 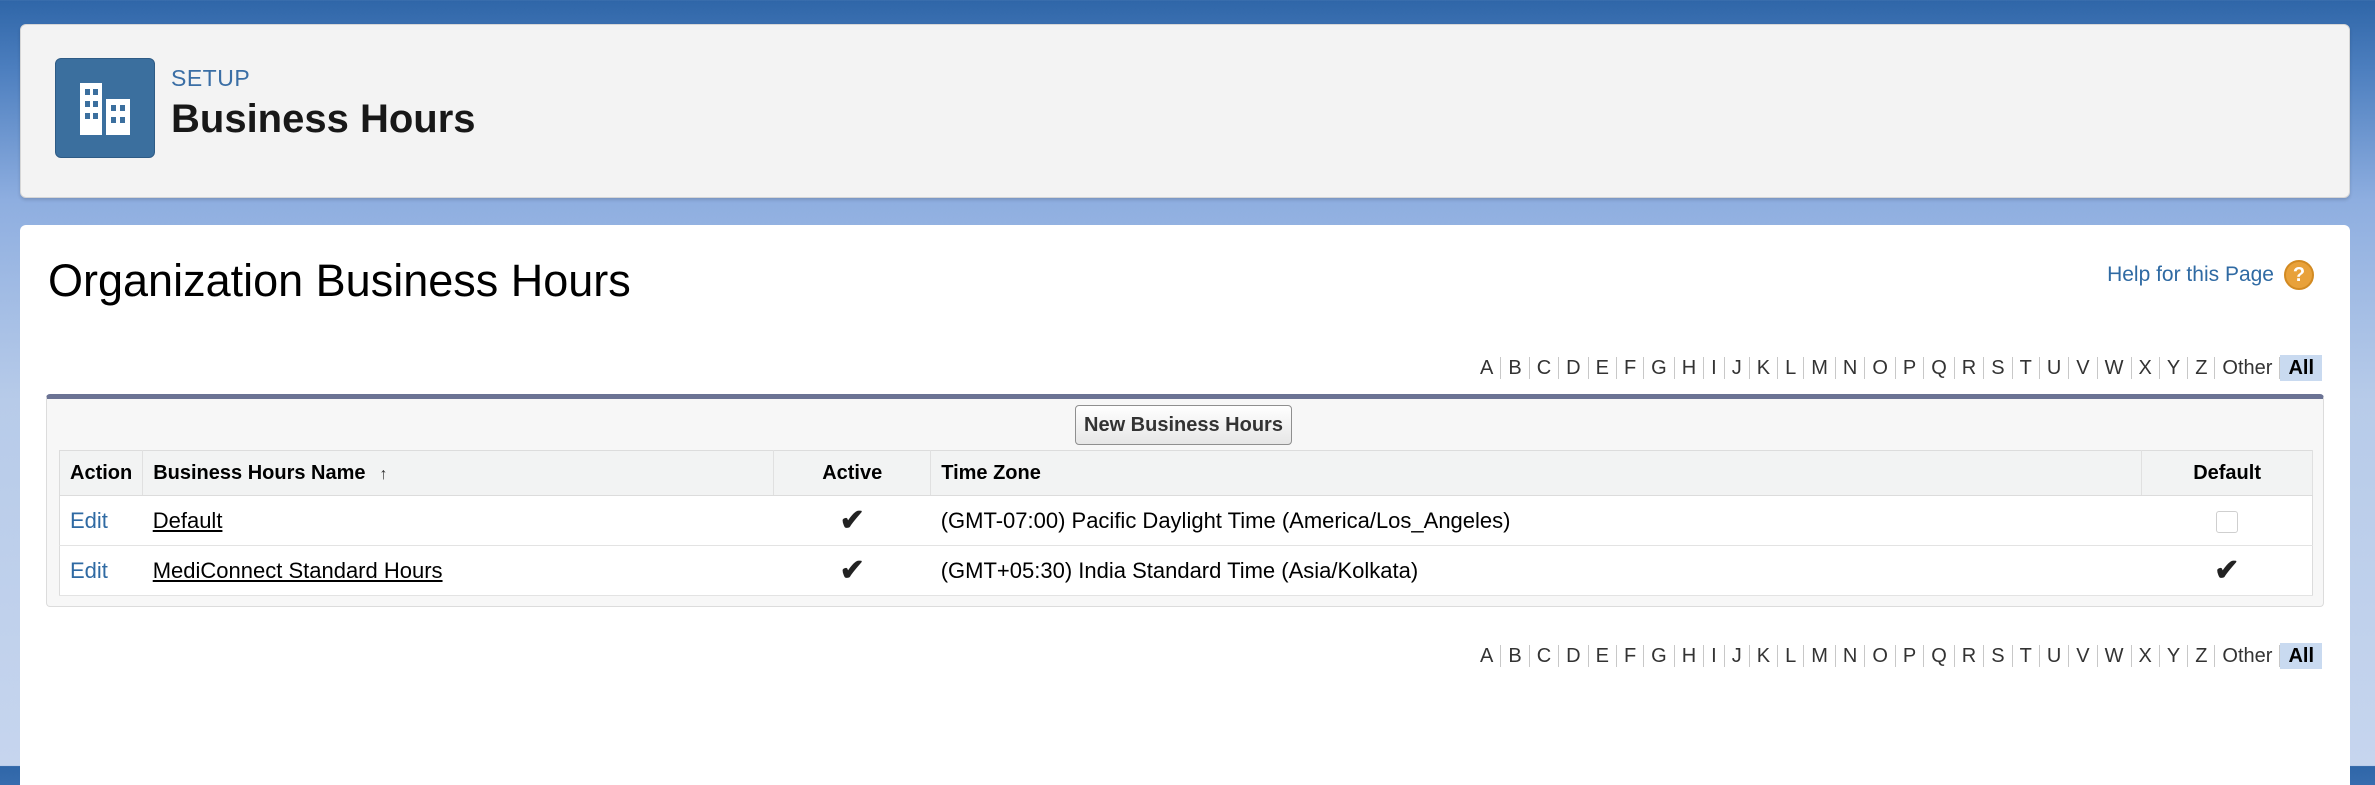 I want to click on column-header-name: Business Hours Name ↑, so click(x=458, y=473).